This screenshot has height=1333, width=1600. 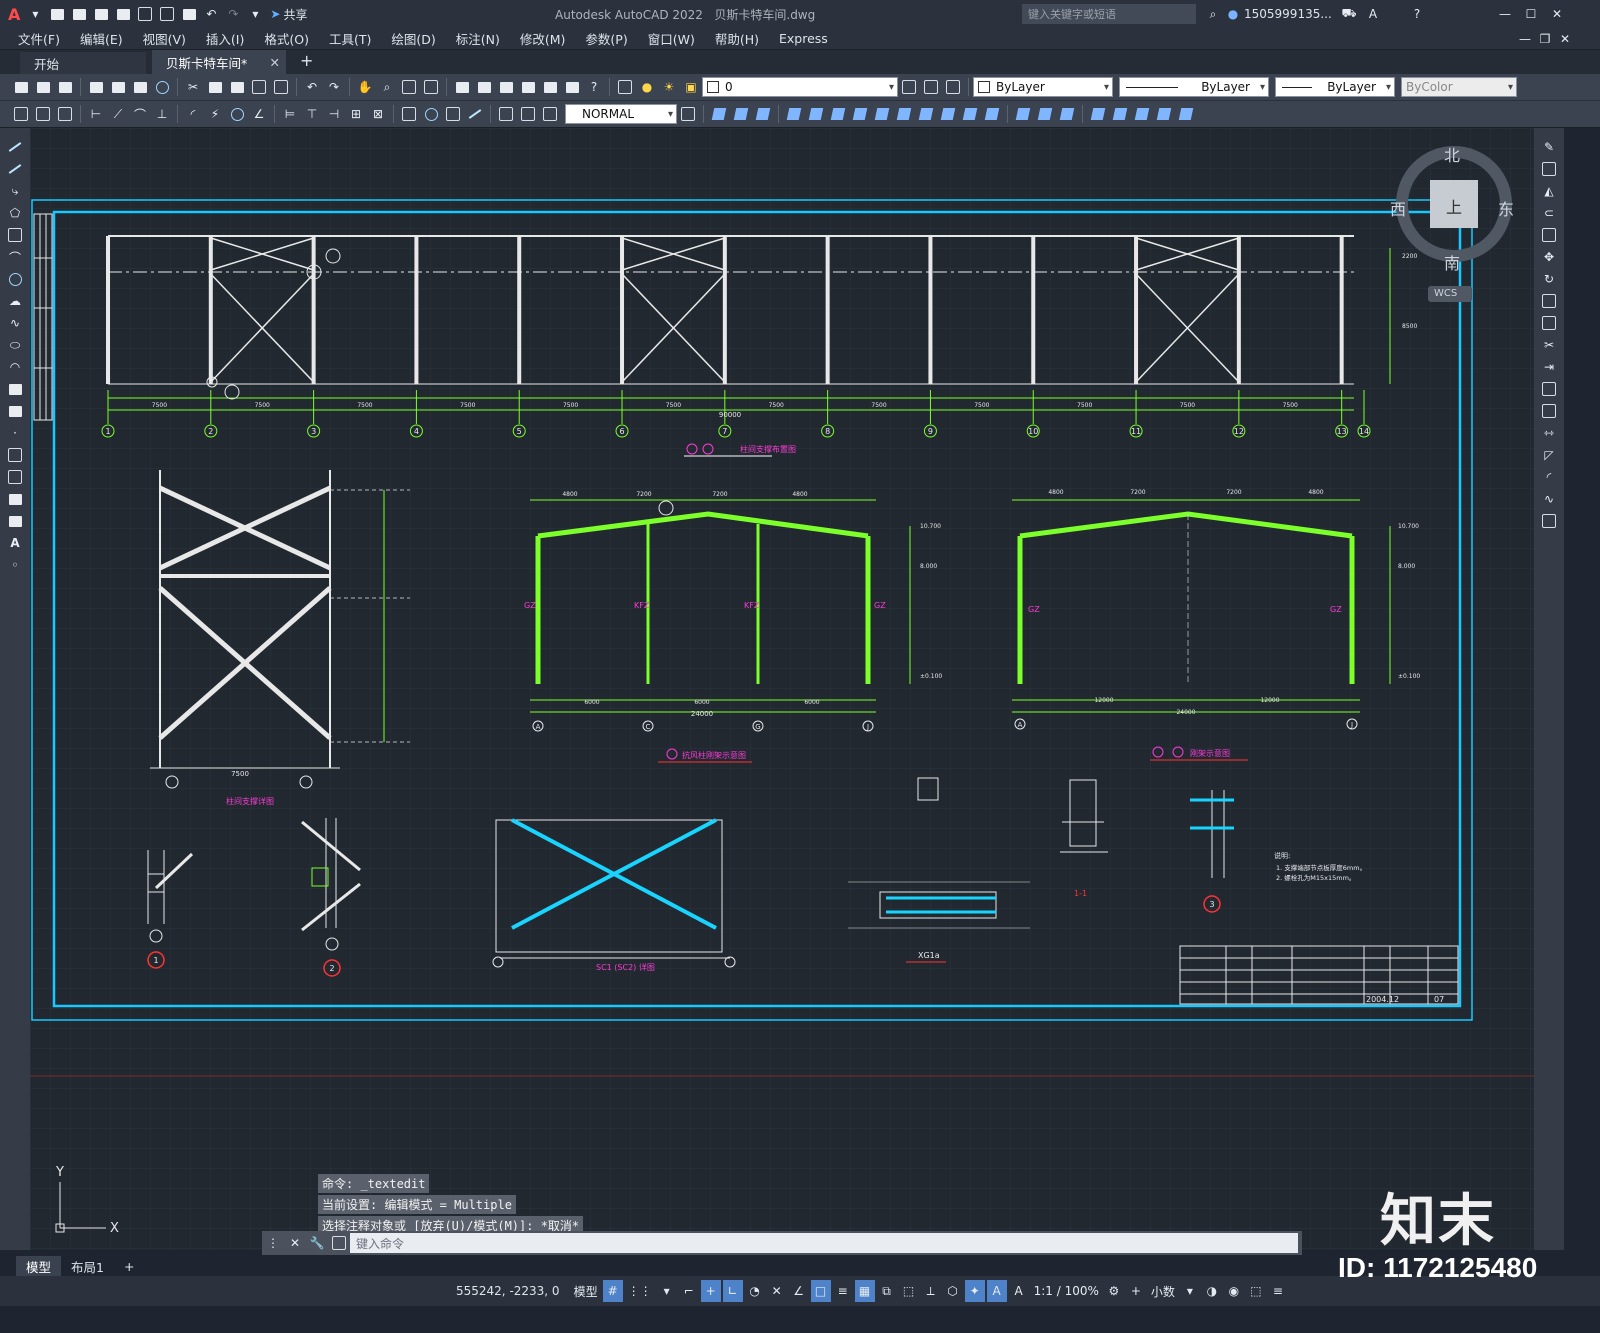 I want to click on linetype-dropdown: ByLayer, so click(x=1194, y=87).